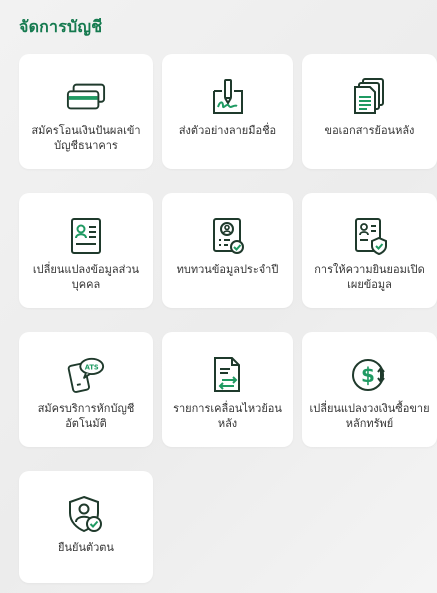 This screenshot has height=593, width=437. I want to click on transaction-history-icon, so click(228, 375).